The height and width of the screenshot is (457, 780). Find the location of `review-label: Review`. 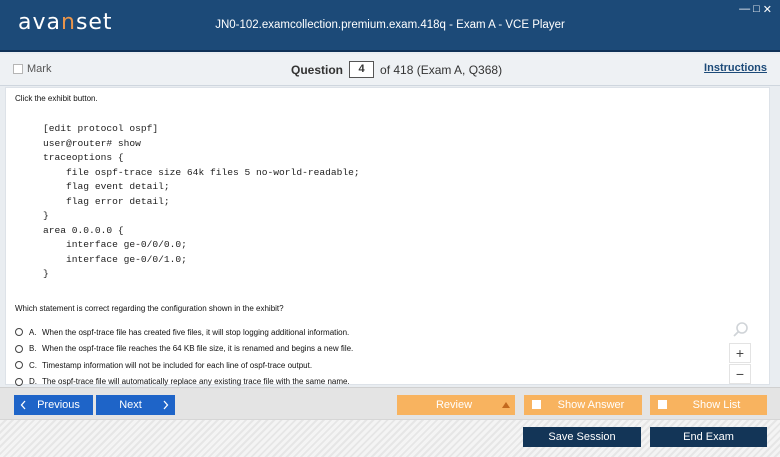

review-label: Review is located at coordinates (454, 405).